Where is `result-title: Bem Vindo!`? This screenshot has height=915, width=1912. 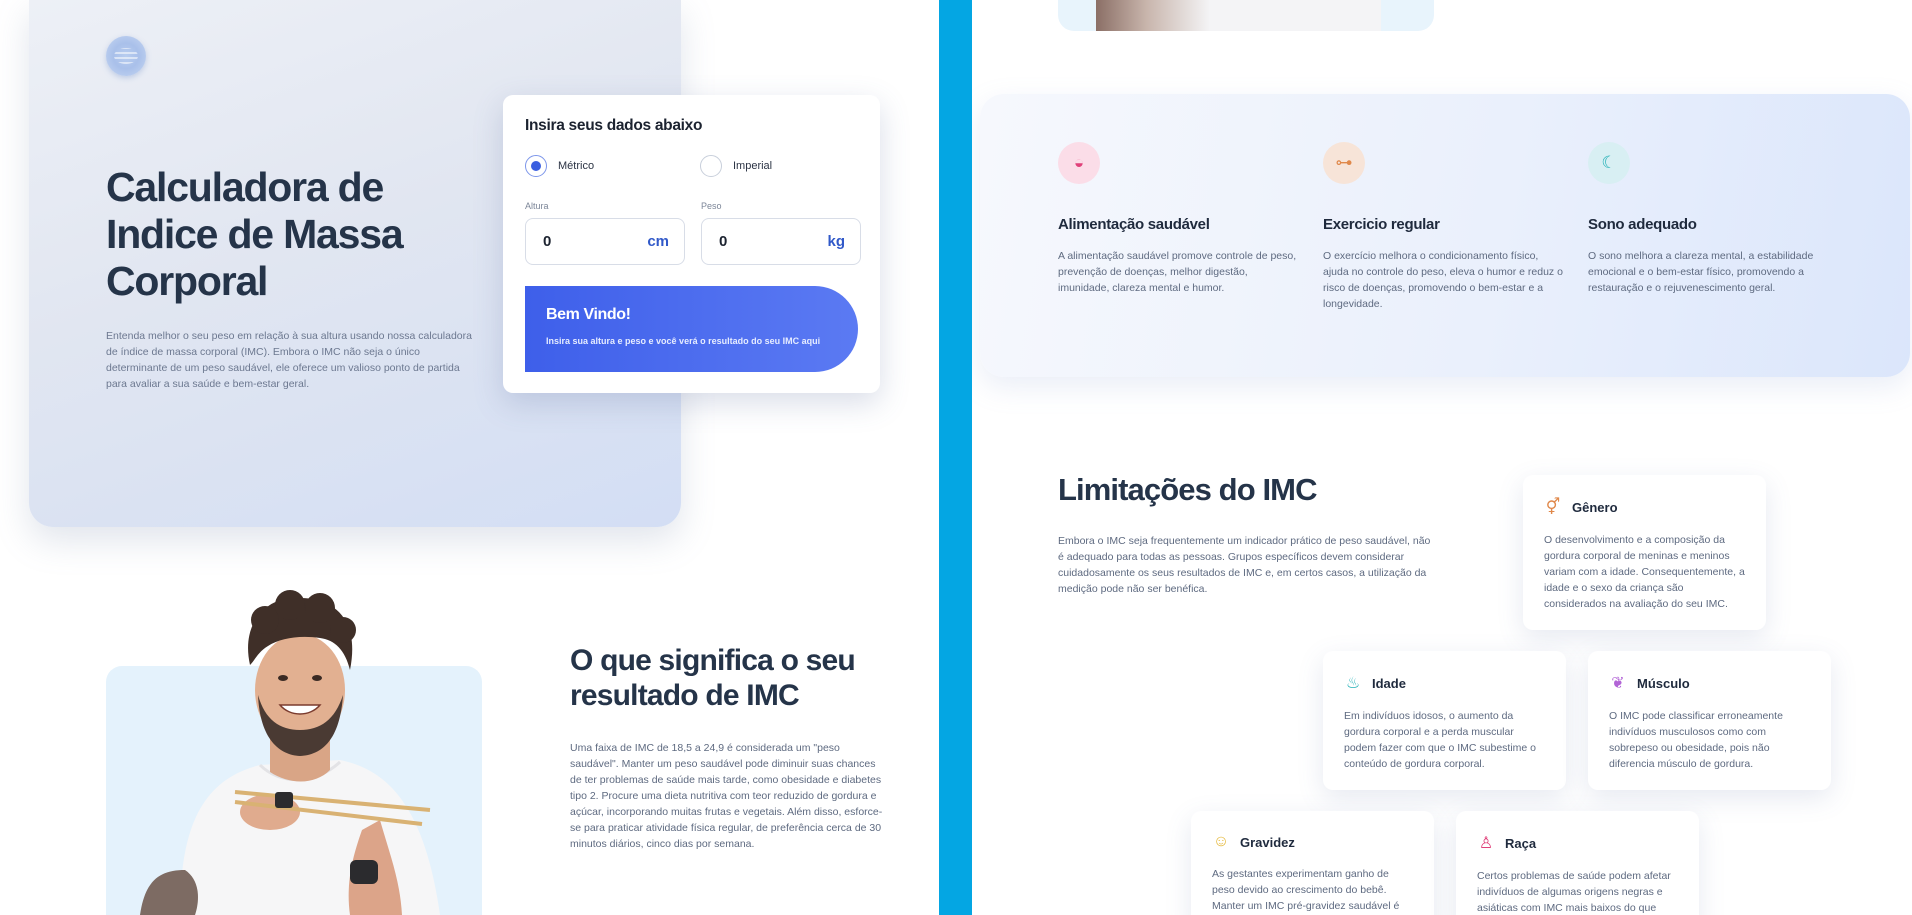 result-title: Bem Vindo! is located at coordinates (588, 314).